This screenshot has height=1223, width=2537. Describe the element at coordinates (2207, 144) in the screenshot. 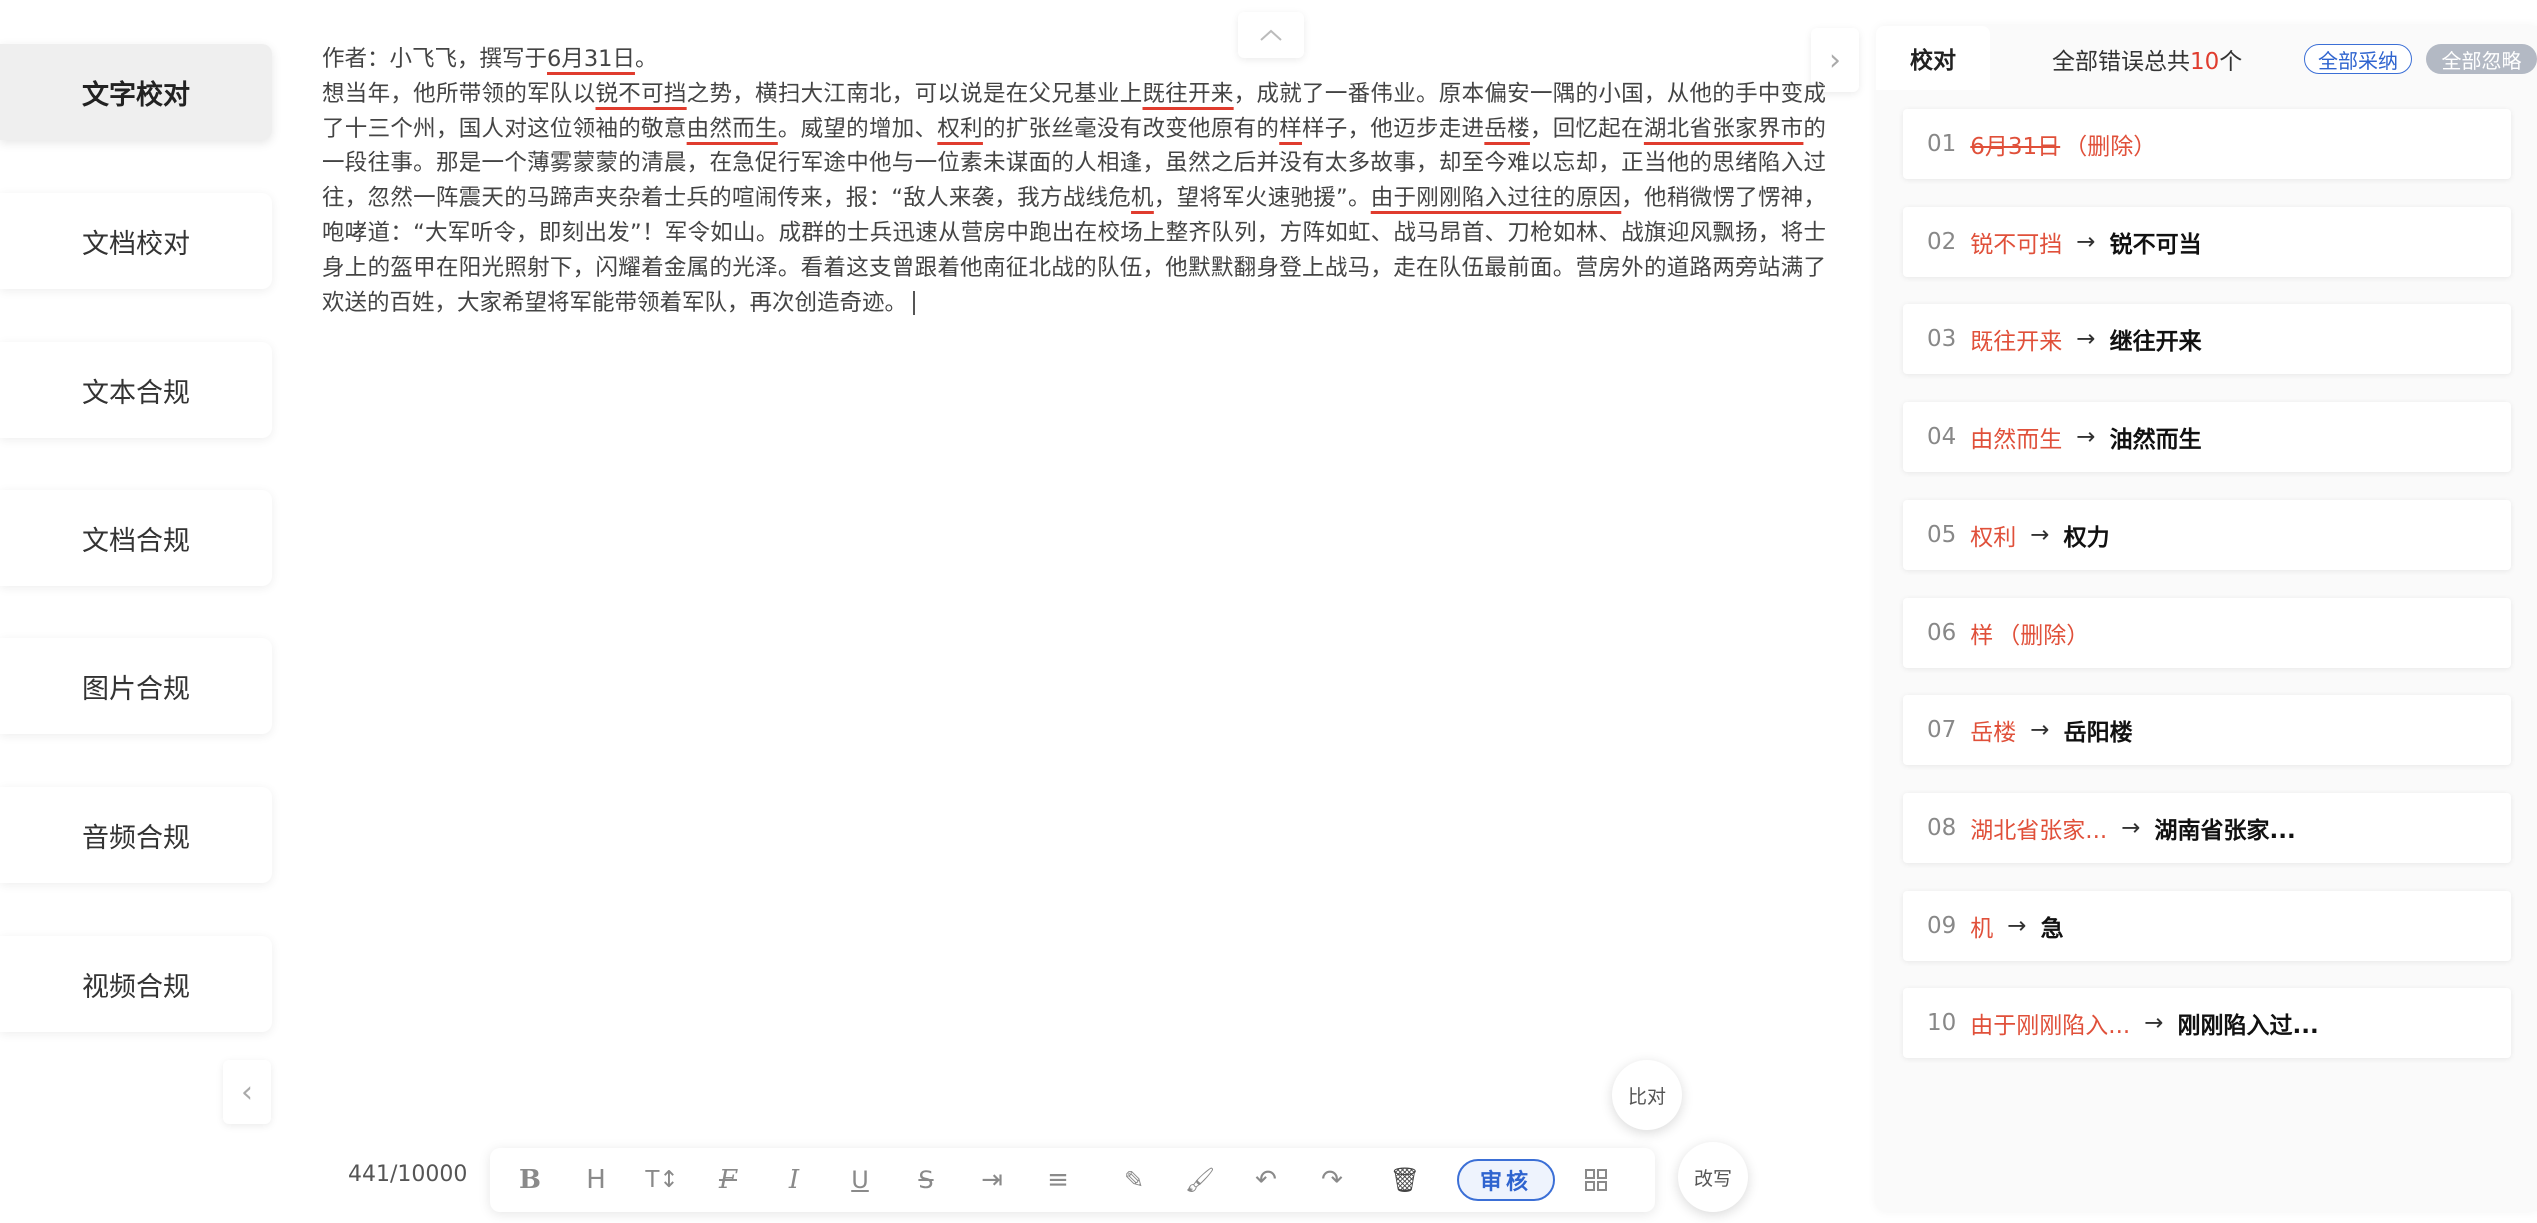

I see `correction-card: 01 6月31日 （删除）` at that location.